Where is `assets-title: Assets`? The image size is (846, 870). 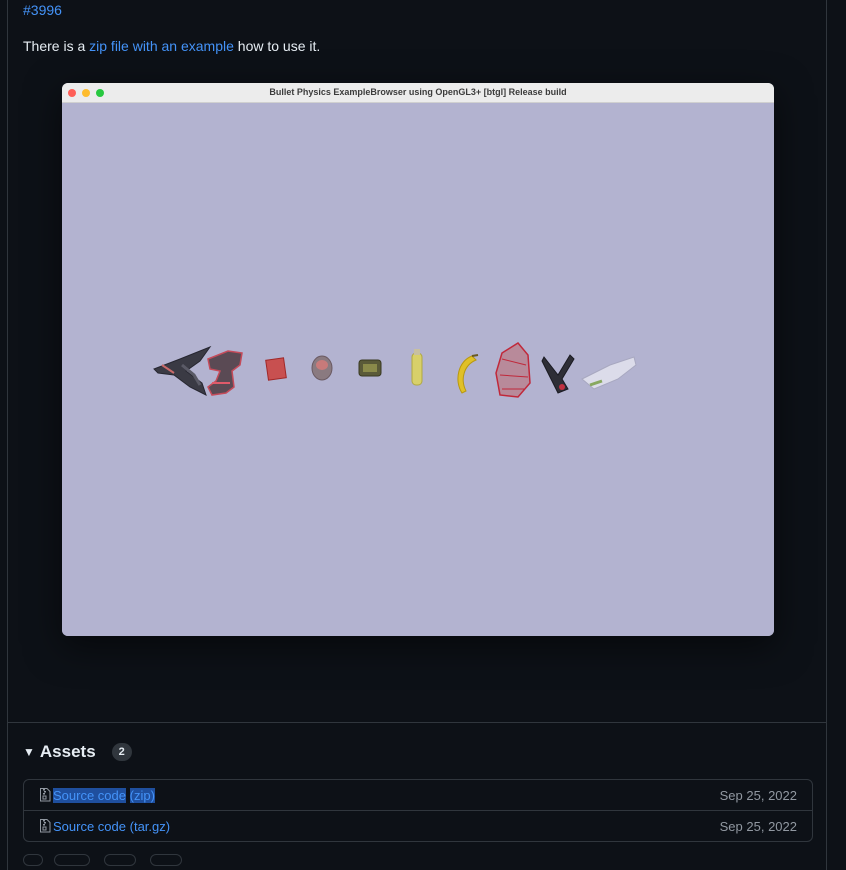 assets-title: Assets is located at coordinates (67, 751).